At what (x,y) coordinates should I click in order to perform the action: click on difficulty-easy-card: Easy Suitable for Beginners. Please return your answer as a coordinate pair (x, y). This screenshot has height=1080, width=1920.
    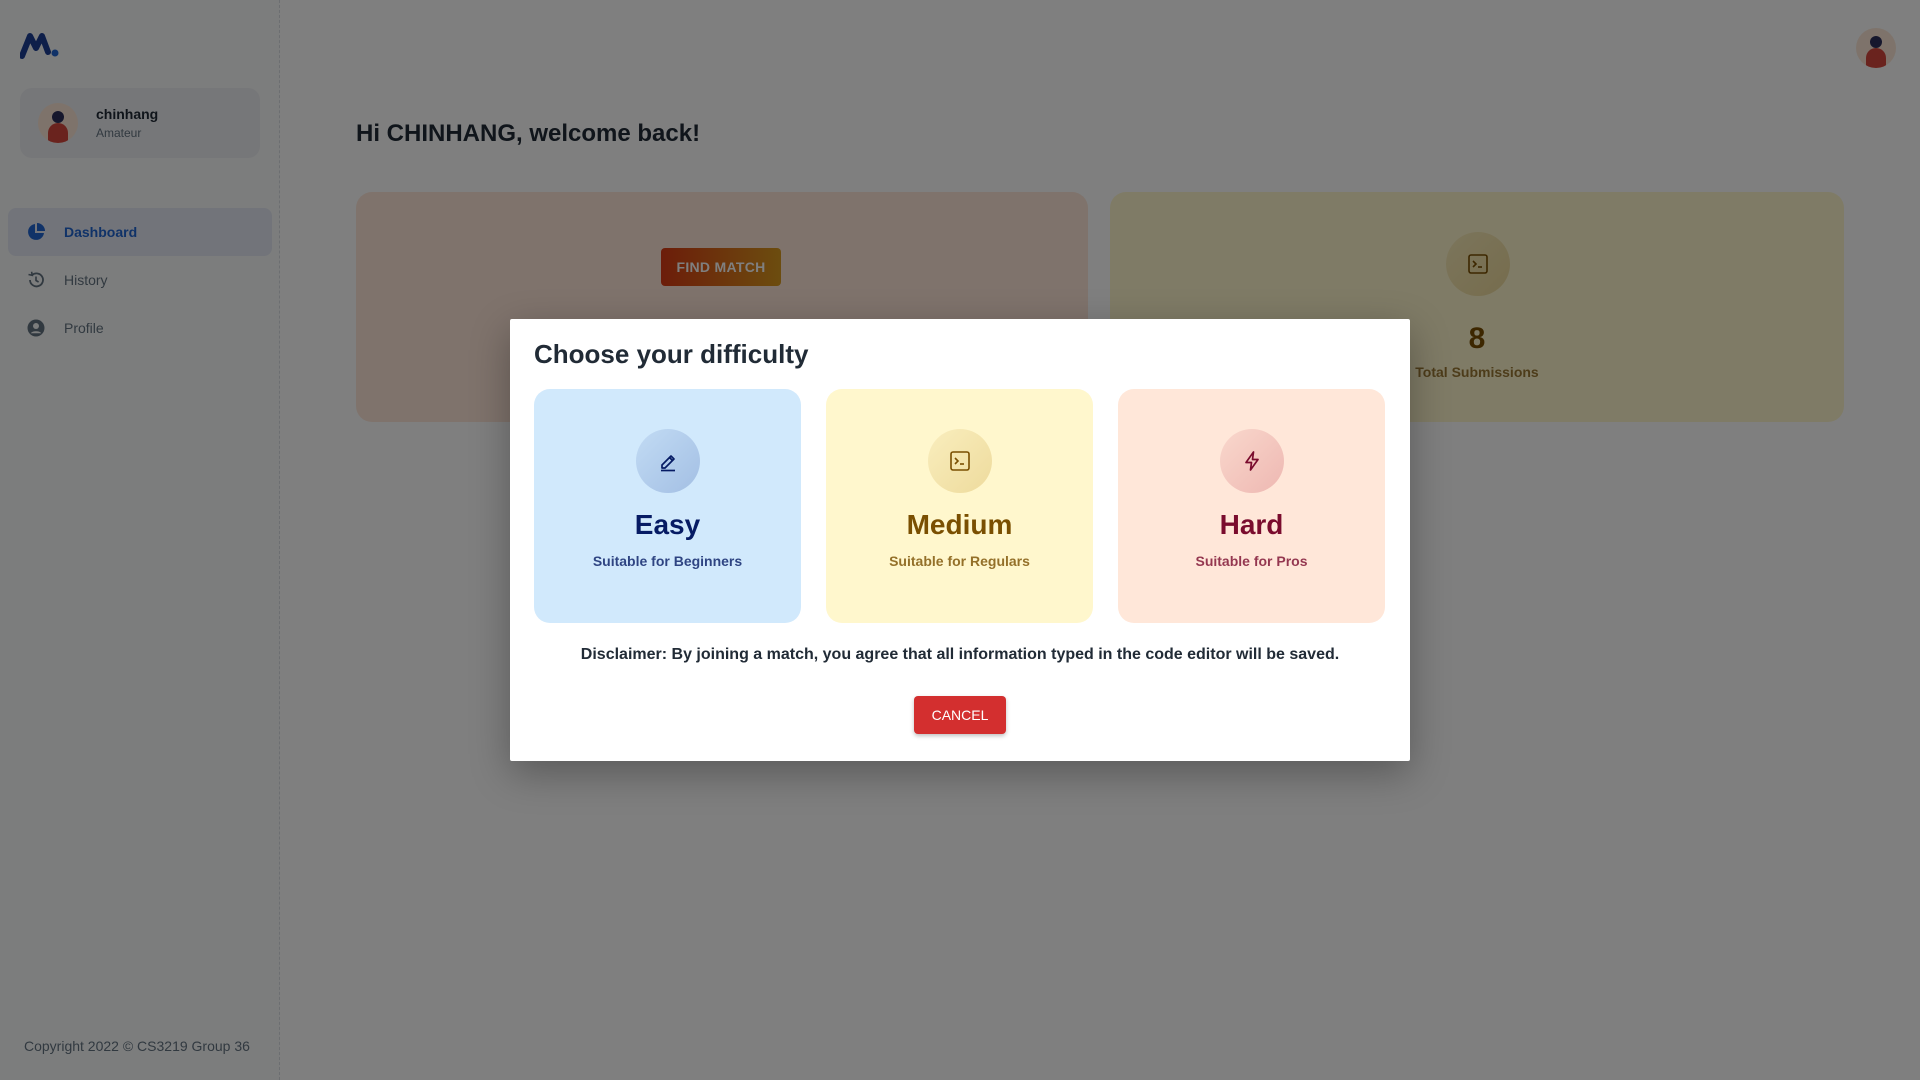
    Looking at the image, I should click on (667, 506).